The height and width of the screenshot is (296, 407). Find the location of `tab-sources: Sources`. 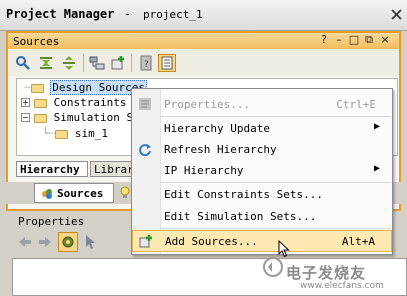

tab-sources: Sources is located at coordinates (74, 193).